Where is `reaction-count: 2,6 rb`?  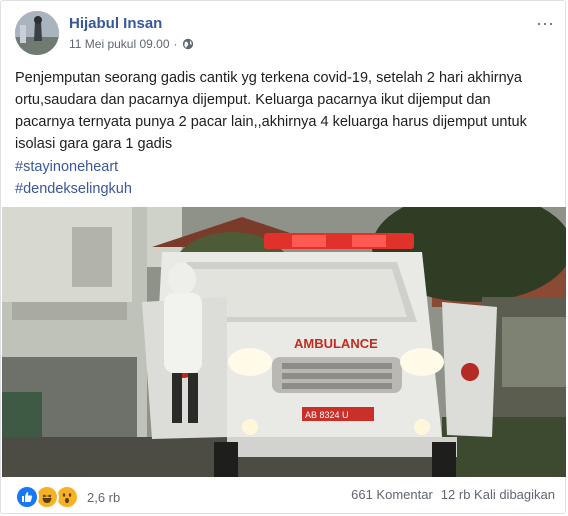
reaction-count: 2,6 rb is located at coordinates (103, 497).